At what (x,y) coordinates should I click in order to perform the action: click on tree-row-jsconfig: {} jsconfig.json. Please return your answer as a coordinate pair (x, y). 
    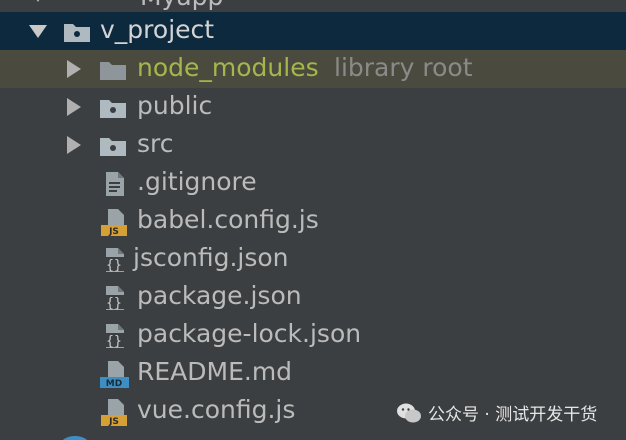
    Looking at the image, I should click on (313, 259).